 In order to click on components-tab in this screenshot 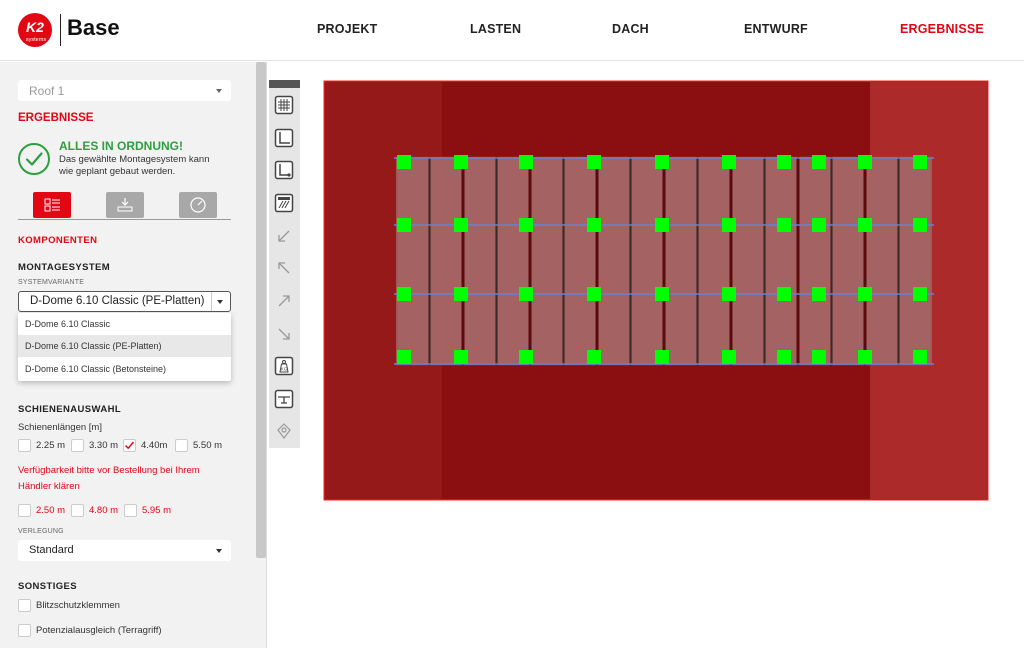, I will do `click(52, 205)`.